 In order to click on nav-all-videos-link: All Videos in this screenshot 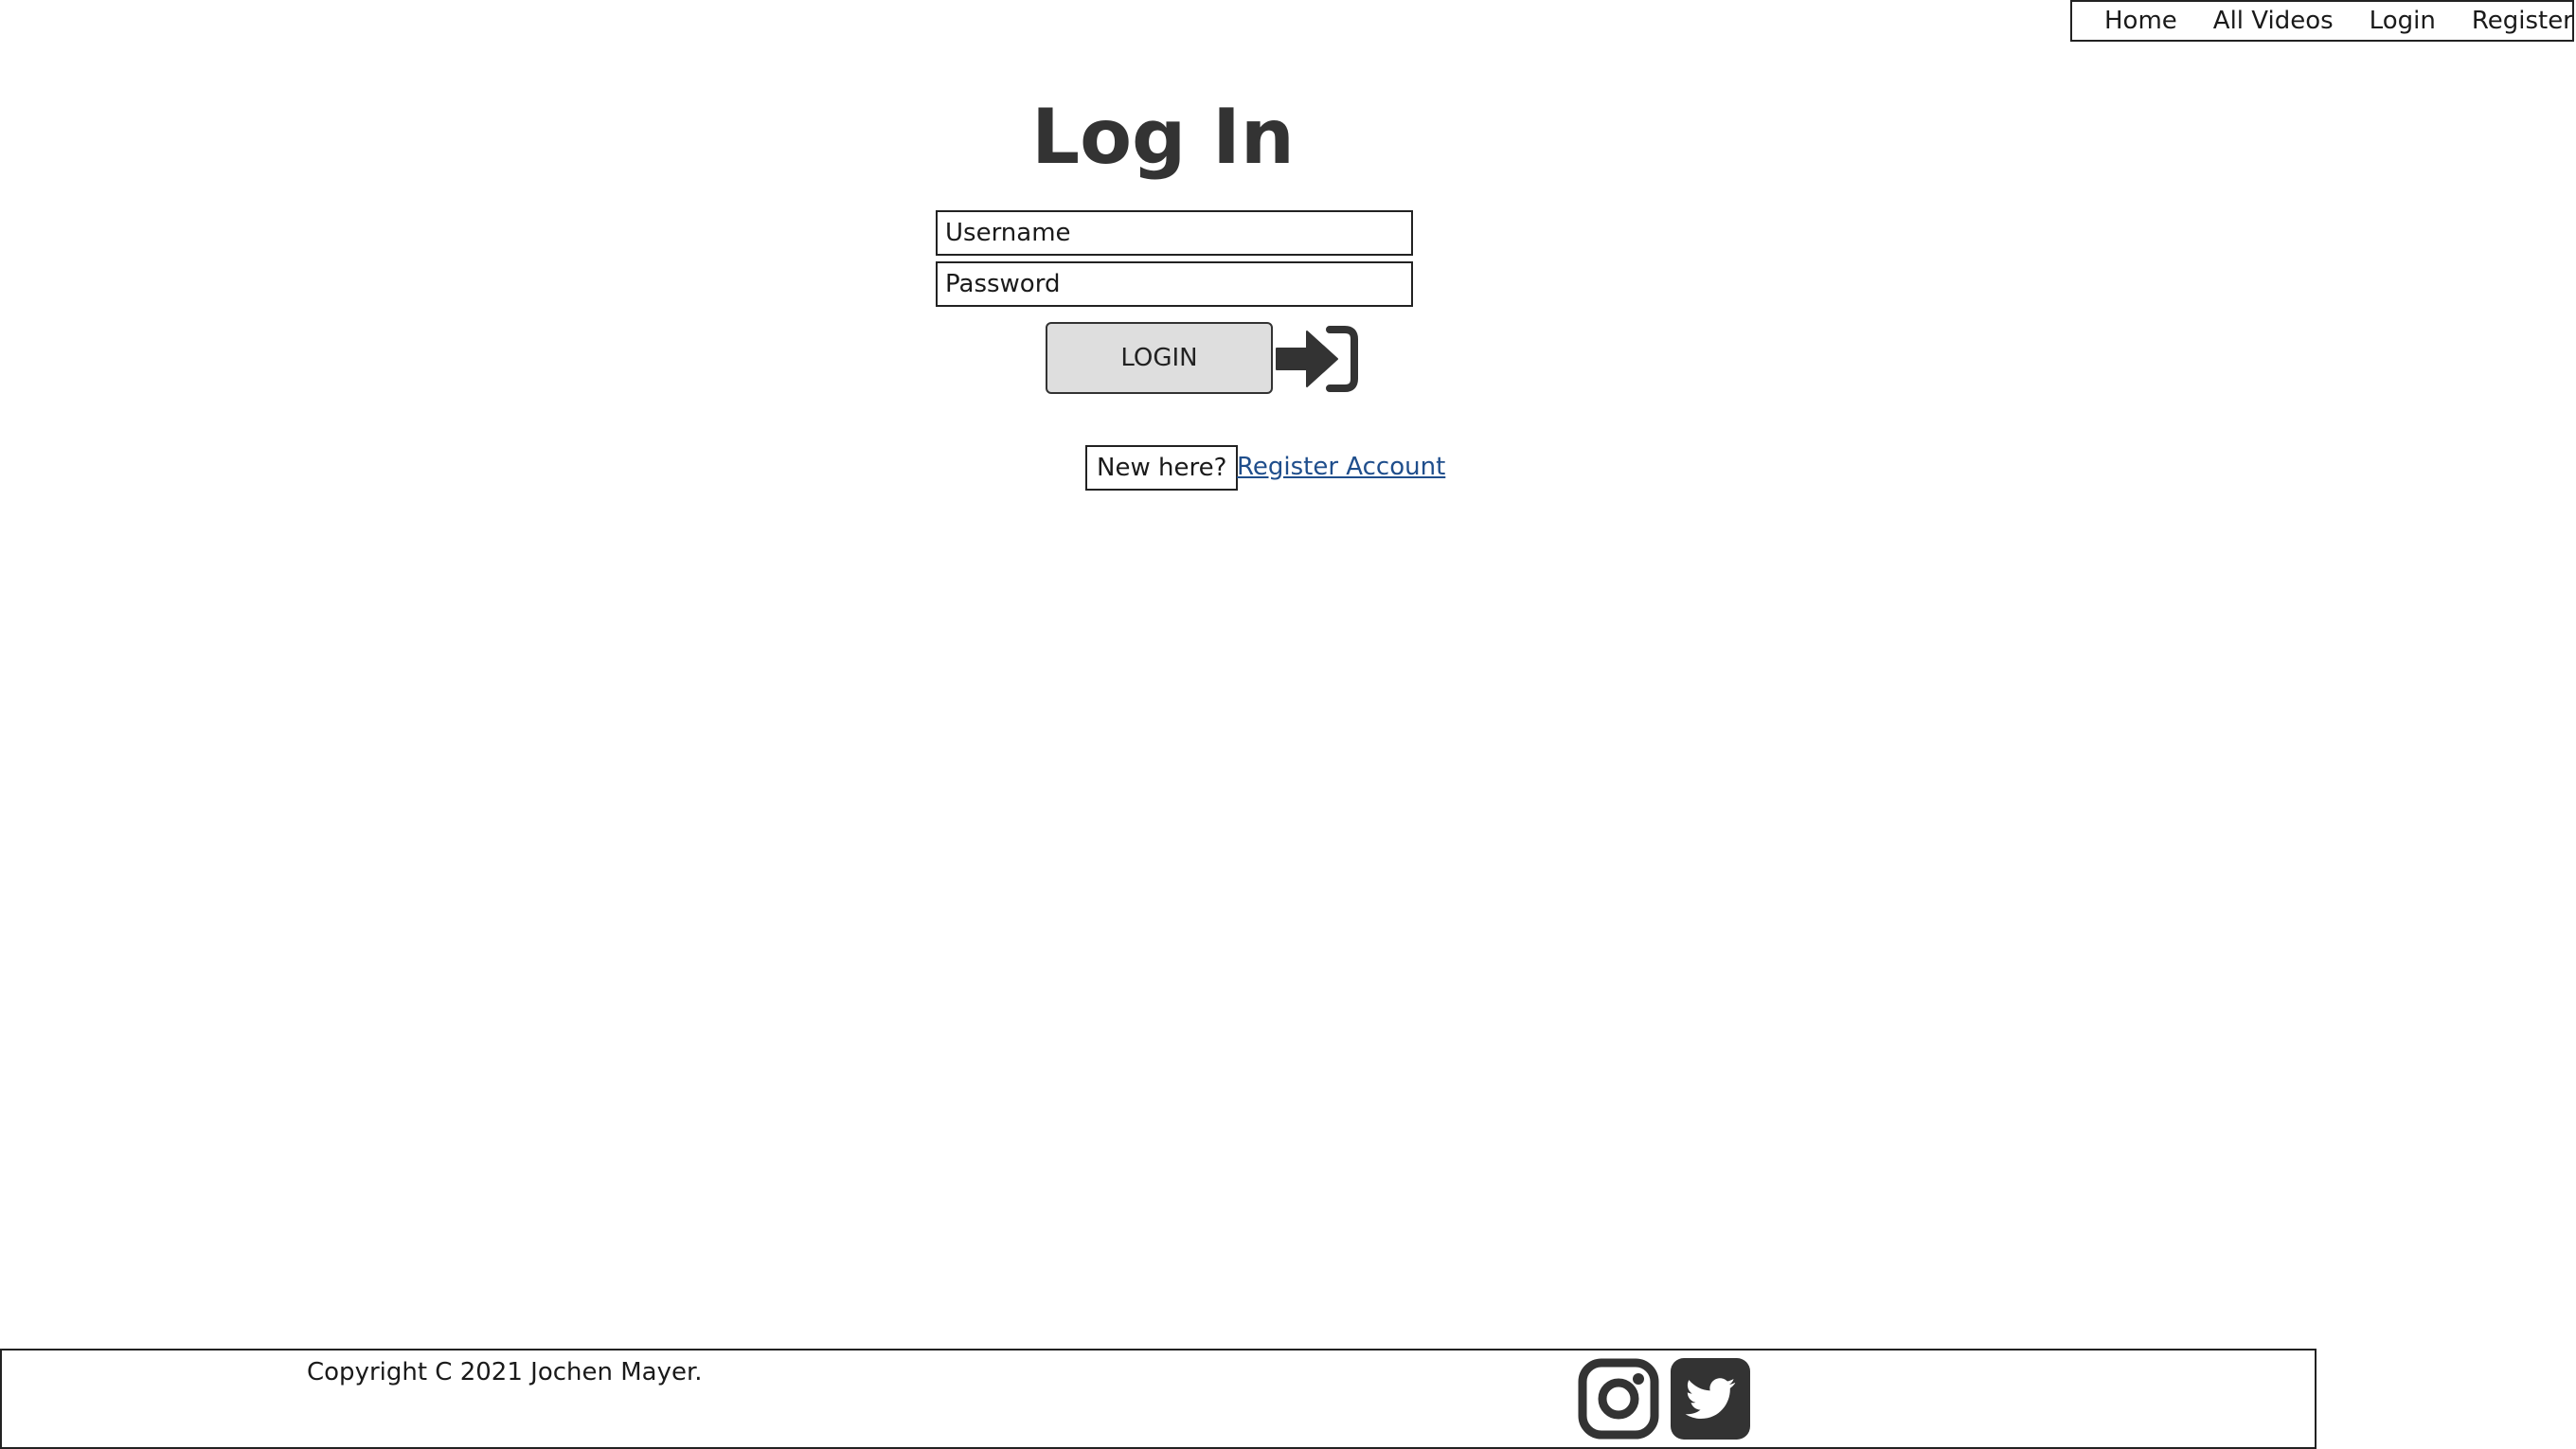, I will do `click(2273, 21)`.